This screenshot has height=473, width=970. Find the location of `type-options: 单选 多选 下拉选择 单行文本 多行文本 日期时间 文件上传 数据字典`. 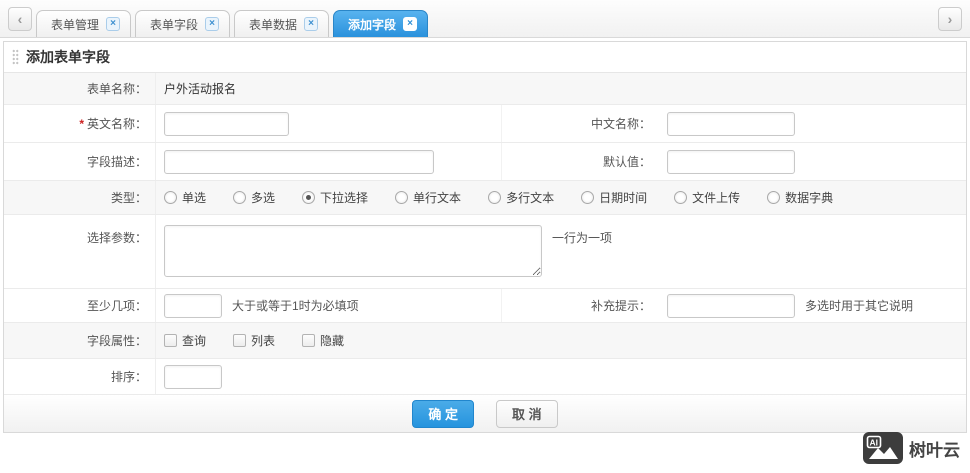

type-options: 单选 多选 下拉选择 单行文本 多行文本 日期时间 文件上传 数据字典 is located at coordinates (561, 197).